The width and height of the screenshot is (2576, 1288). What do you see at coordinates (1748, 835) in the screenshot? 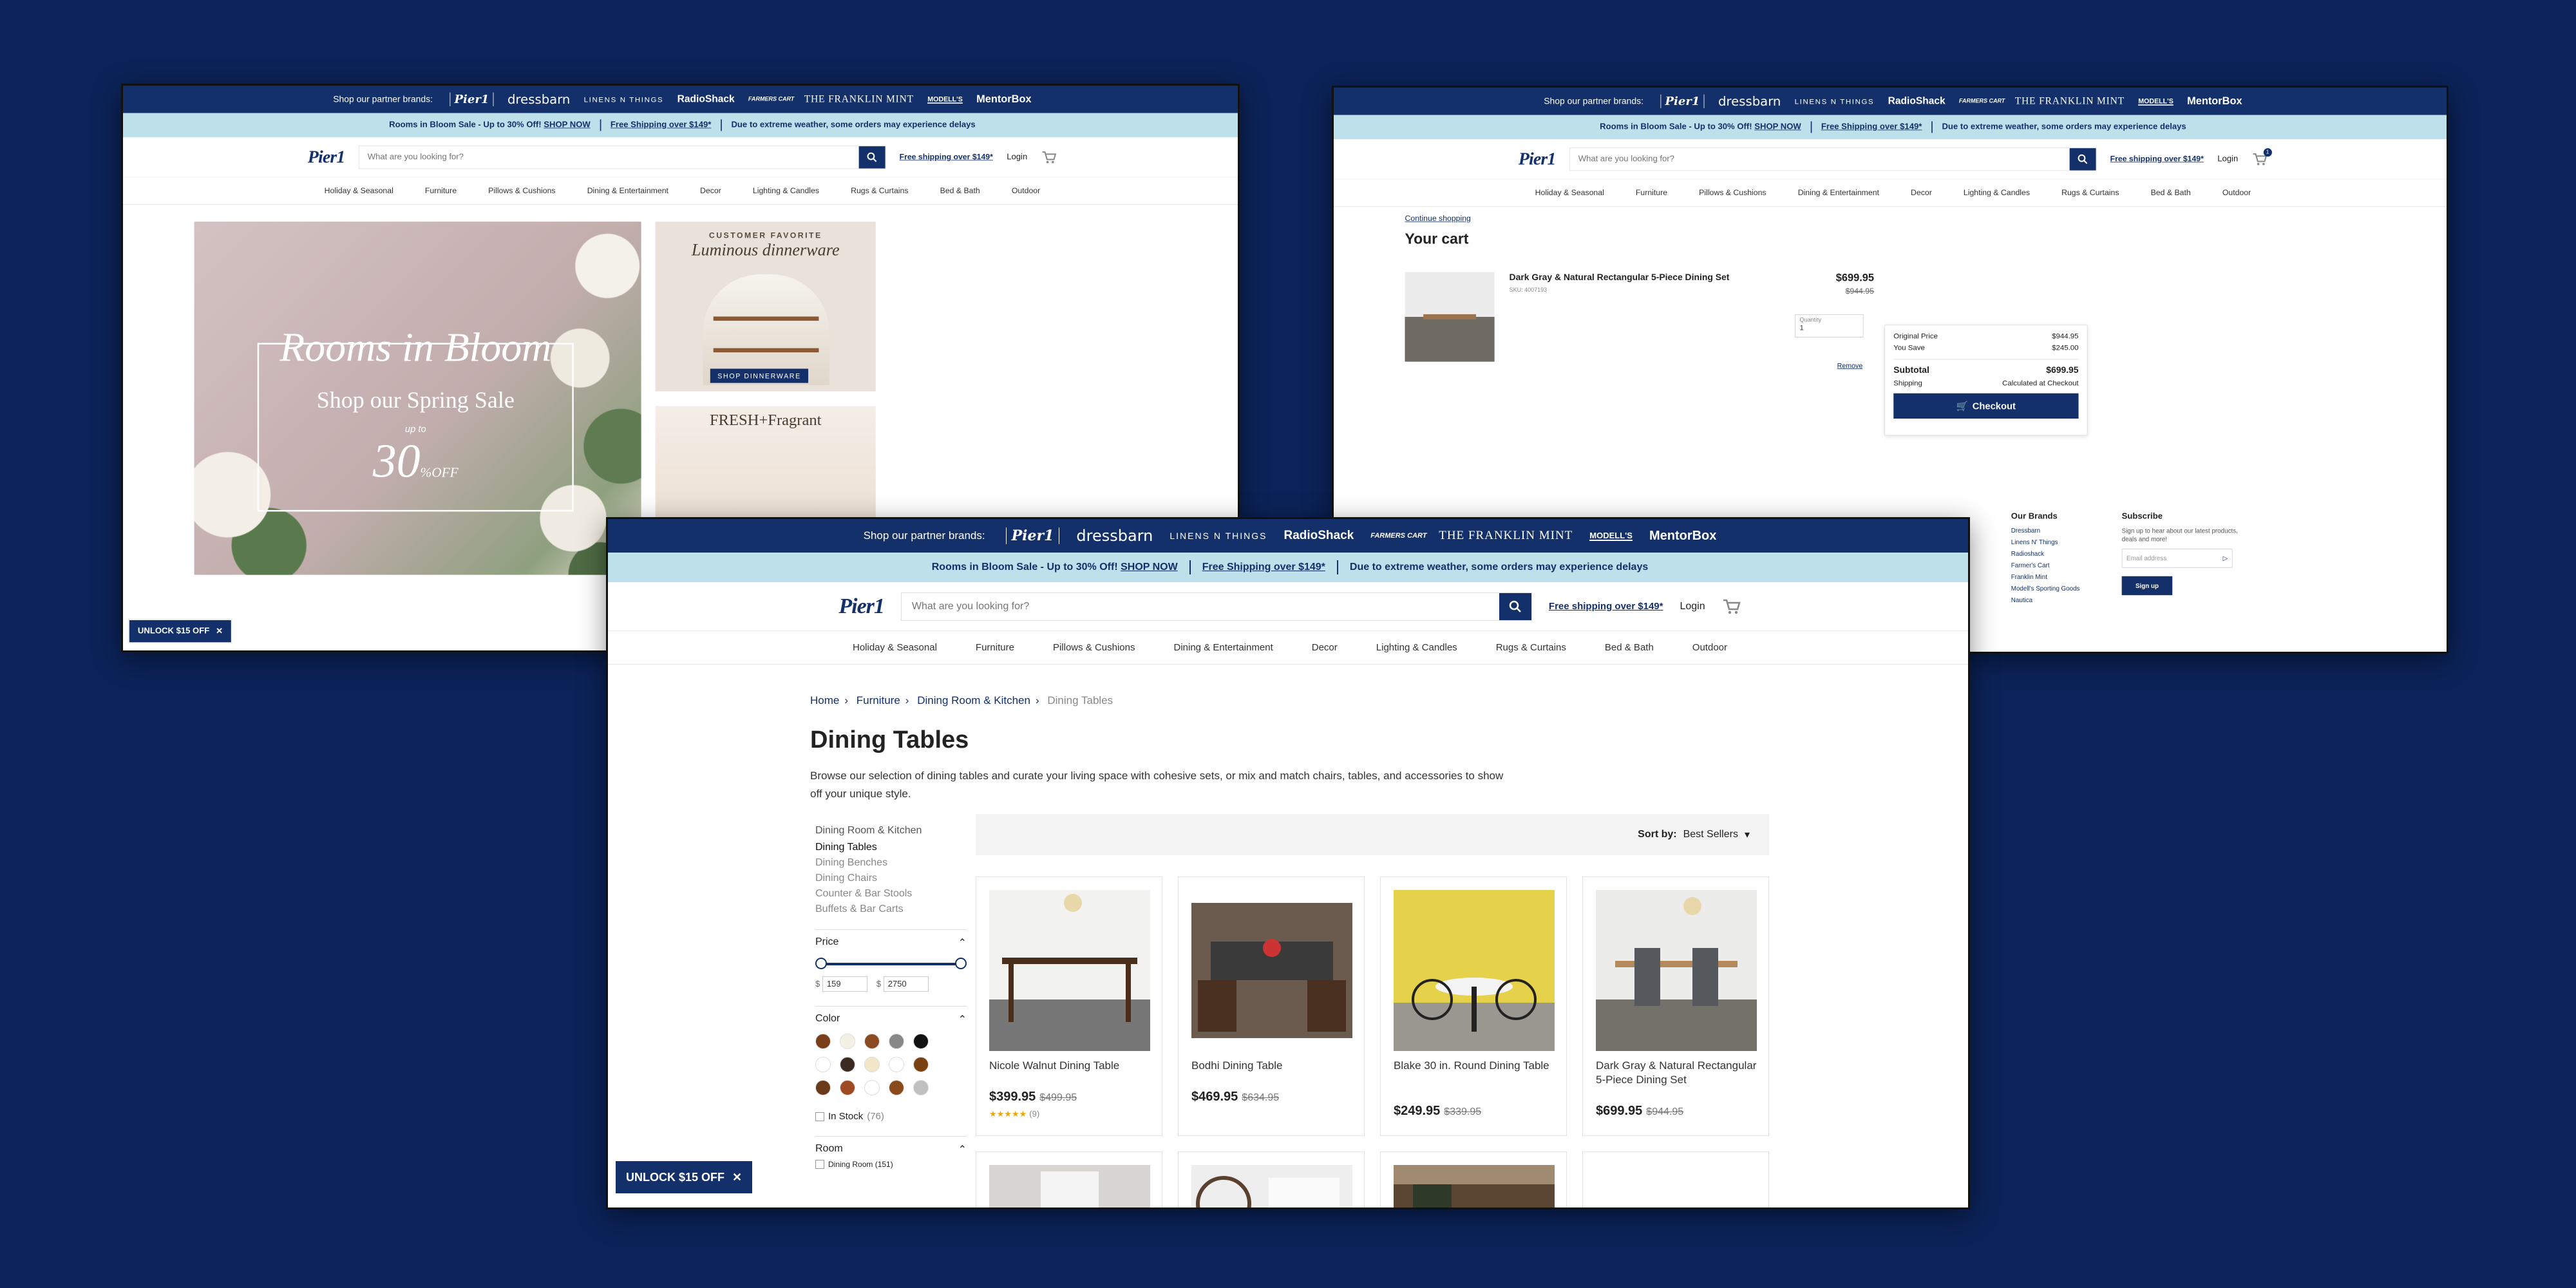
I see `caret-down-icon: ▾` at bounding box center [1748, 835].